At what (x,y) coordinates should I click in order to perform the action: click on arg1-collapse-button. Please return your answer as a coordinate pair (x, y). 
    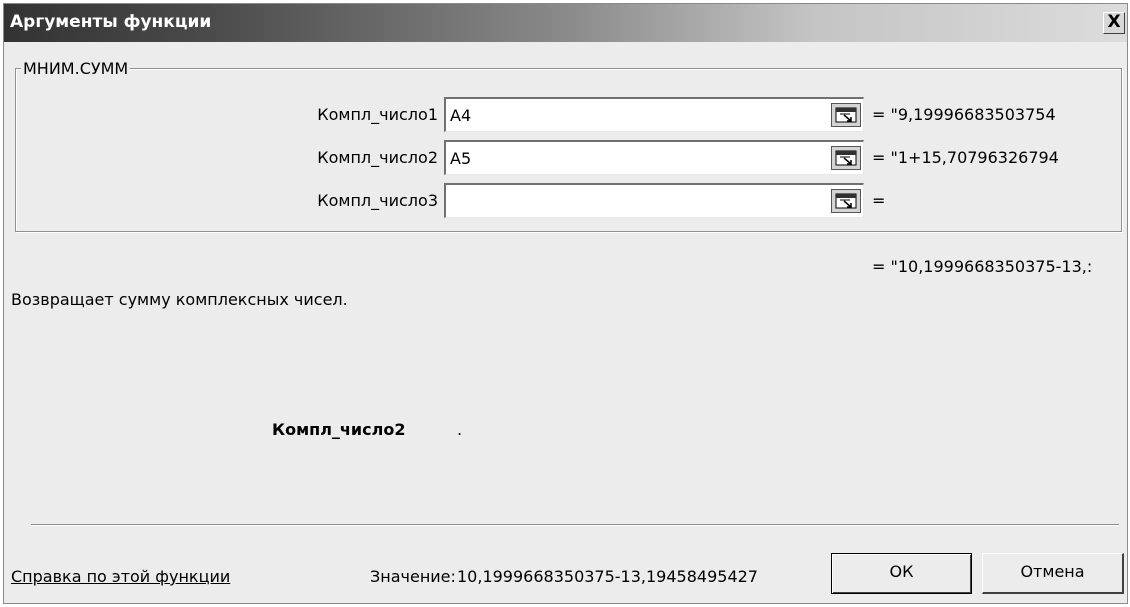
    Looking at the image, I should click on (846, 115).